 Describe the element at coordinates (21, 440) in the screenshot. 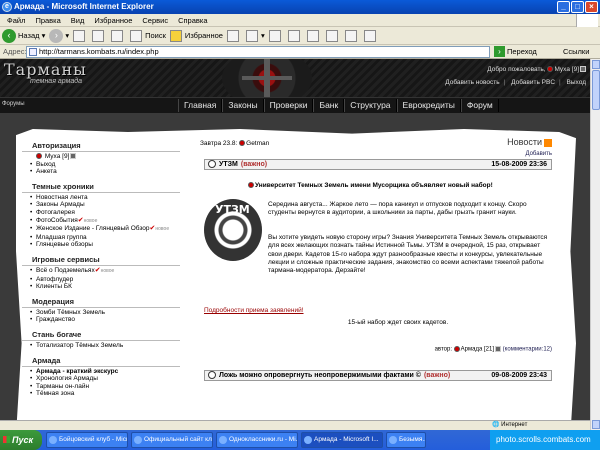

I see `start-button: Пуск` at that location.